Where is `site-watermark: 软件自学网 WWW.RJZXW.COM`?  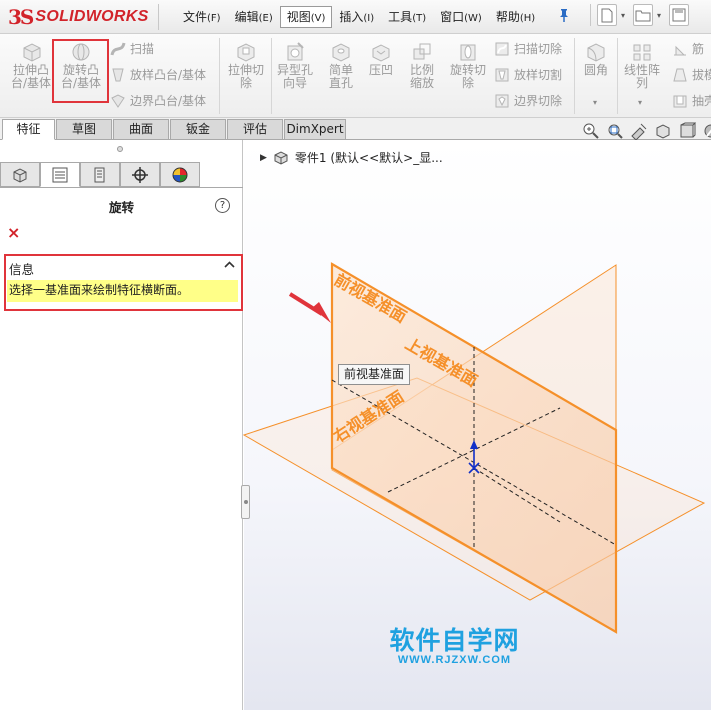 site-watermark: 软件自学网 WWW.RJZXW.COM is located at coordinates (454, 646).